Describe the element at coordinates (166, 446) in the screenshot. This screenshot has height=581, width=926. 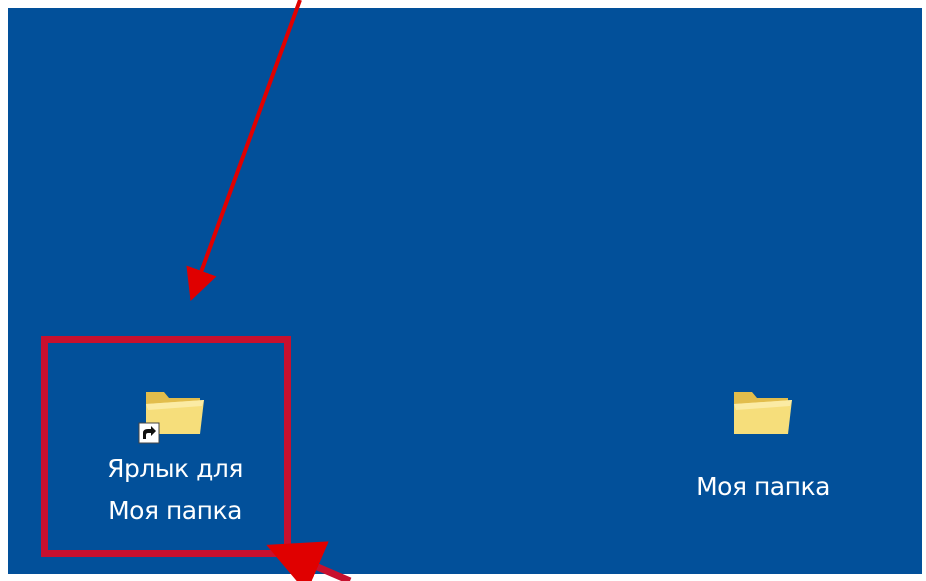
I see `highlight-frame` at that location.